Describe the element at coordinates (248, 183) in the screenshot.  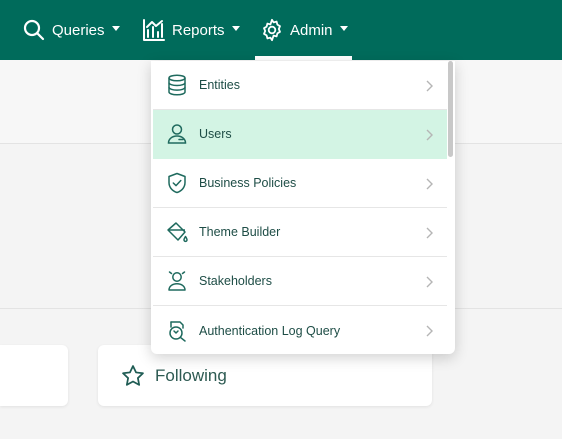
I see `menu-item-label: Business Policies` at that location.